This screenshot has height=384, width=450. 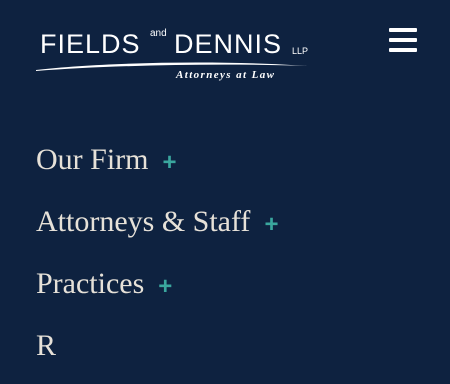 I want to click on nav-item-partial: R, so click(x=236, y=353).